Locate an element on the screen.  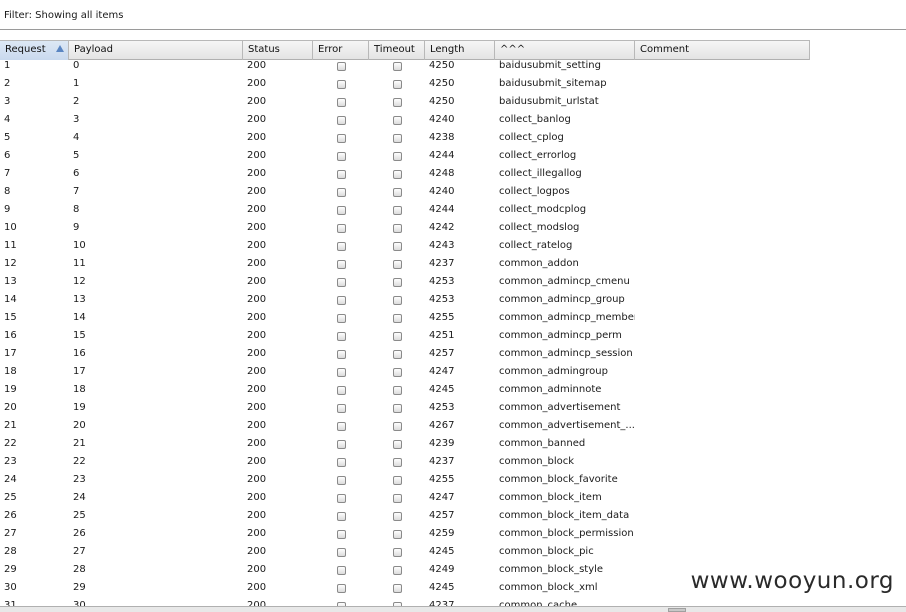
table-row: 7 6 200 4248 collect_illegallog is located at coordinates (405, 174).